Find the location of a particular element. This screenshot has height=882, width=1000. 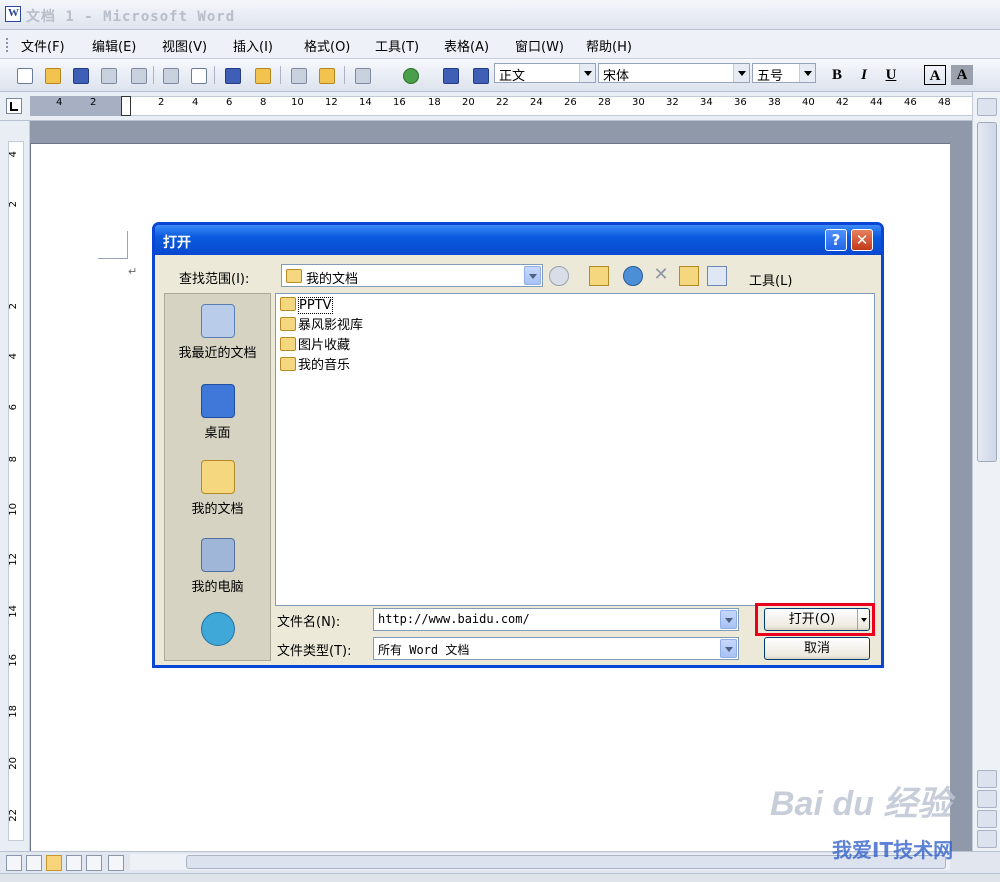

back-icon is located at coordinates (559, 276).